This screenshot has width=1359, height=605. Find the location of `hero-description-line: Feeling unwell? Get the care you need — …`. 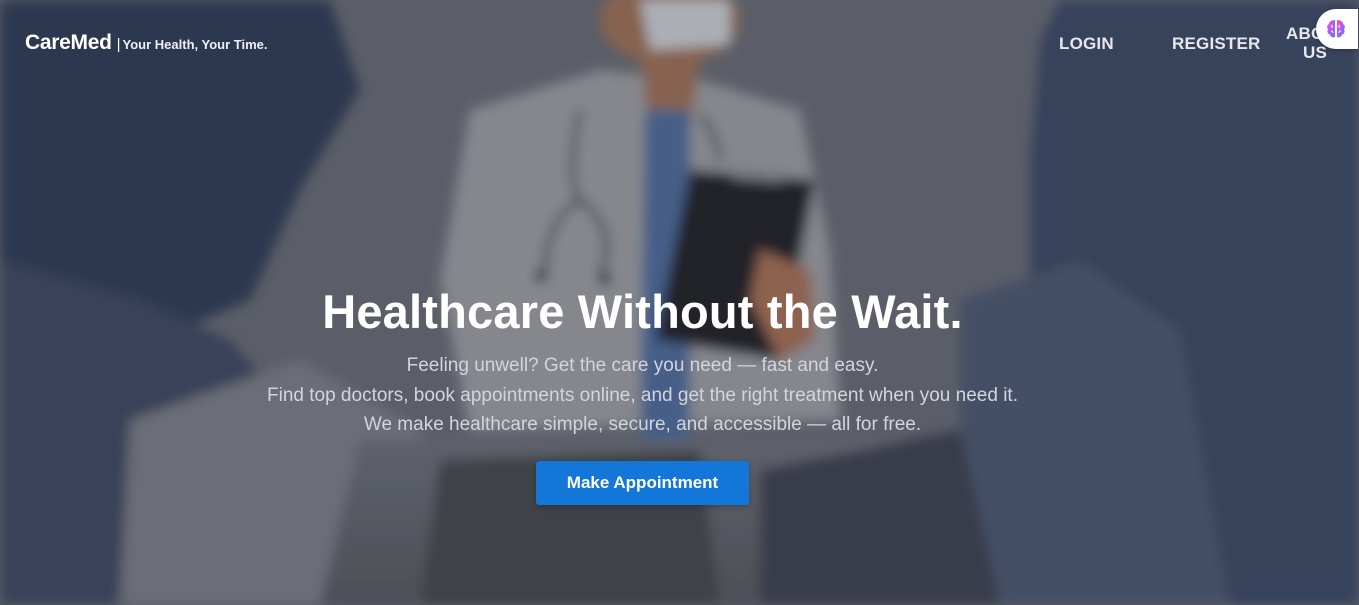

hero-description-line: Feeling unwell? Get the care you need — … is located at coordinates (642, 365).